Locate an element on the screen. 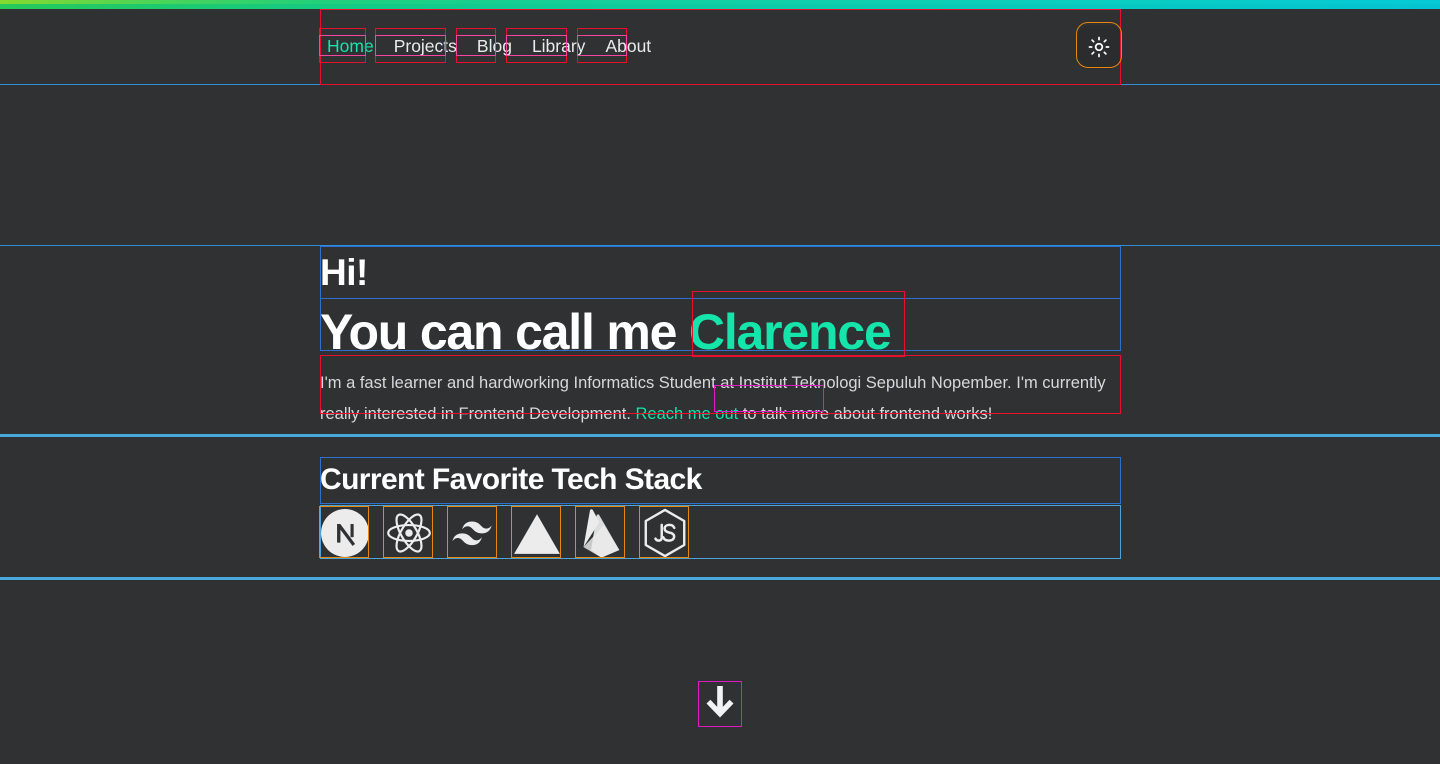 The height and width of the screenshot is (764, 1440). reach-me-out-link: Reach me out is located at coordinates (687, 414).